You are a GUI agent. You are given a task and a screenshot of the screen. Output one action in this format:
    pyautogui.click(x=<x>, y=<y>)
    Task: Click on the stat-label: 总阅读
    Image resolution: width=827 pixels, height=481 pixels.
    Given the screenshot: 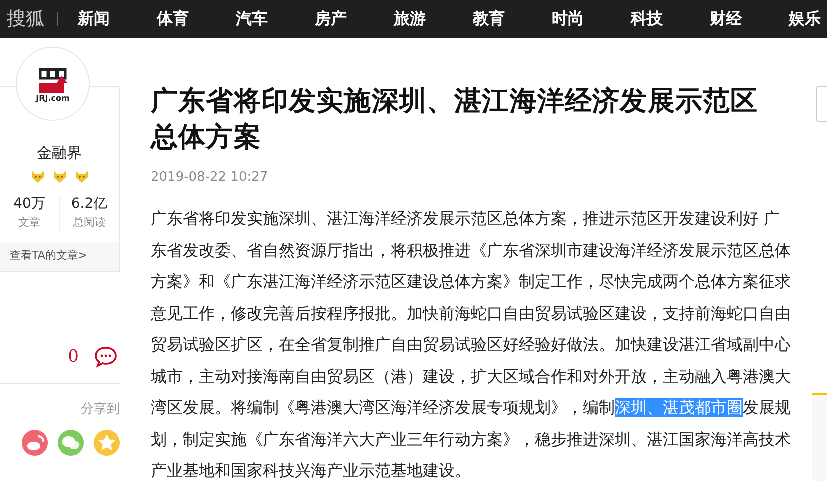 What is the action you would take?
    pyautogui.click(x=89, y=222)
    